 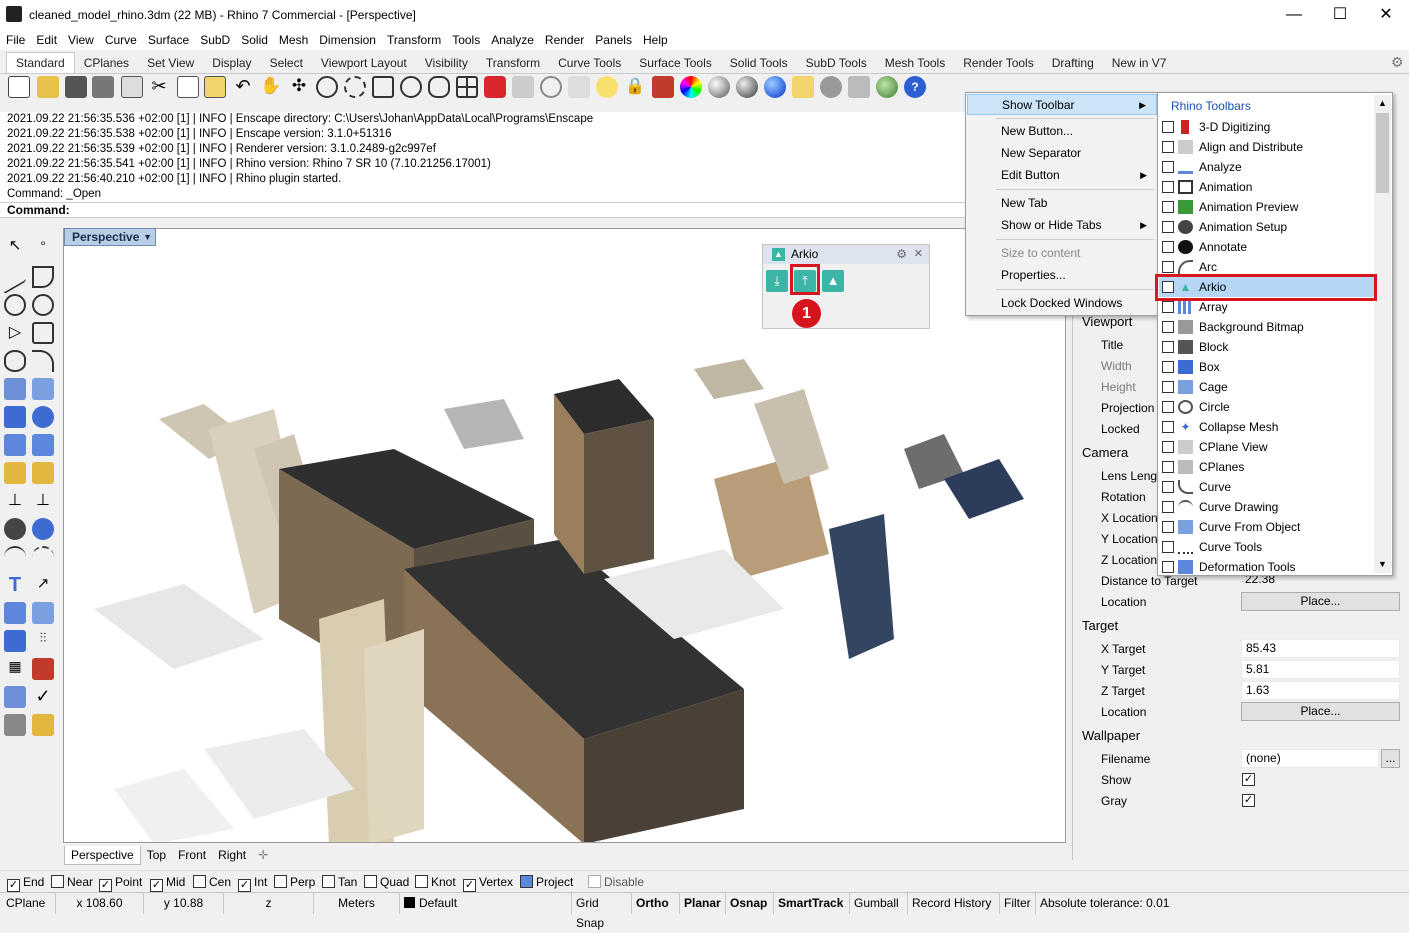 I want to click on command-input: Command:, so click(x=535, y=210).